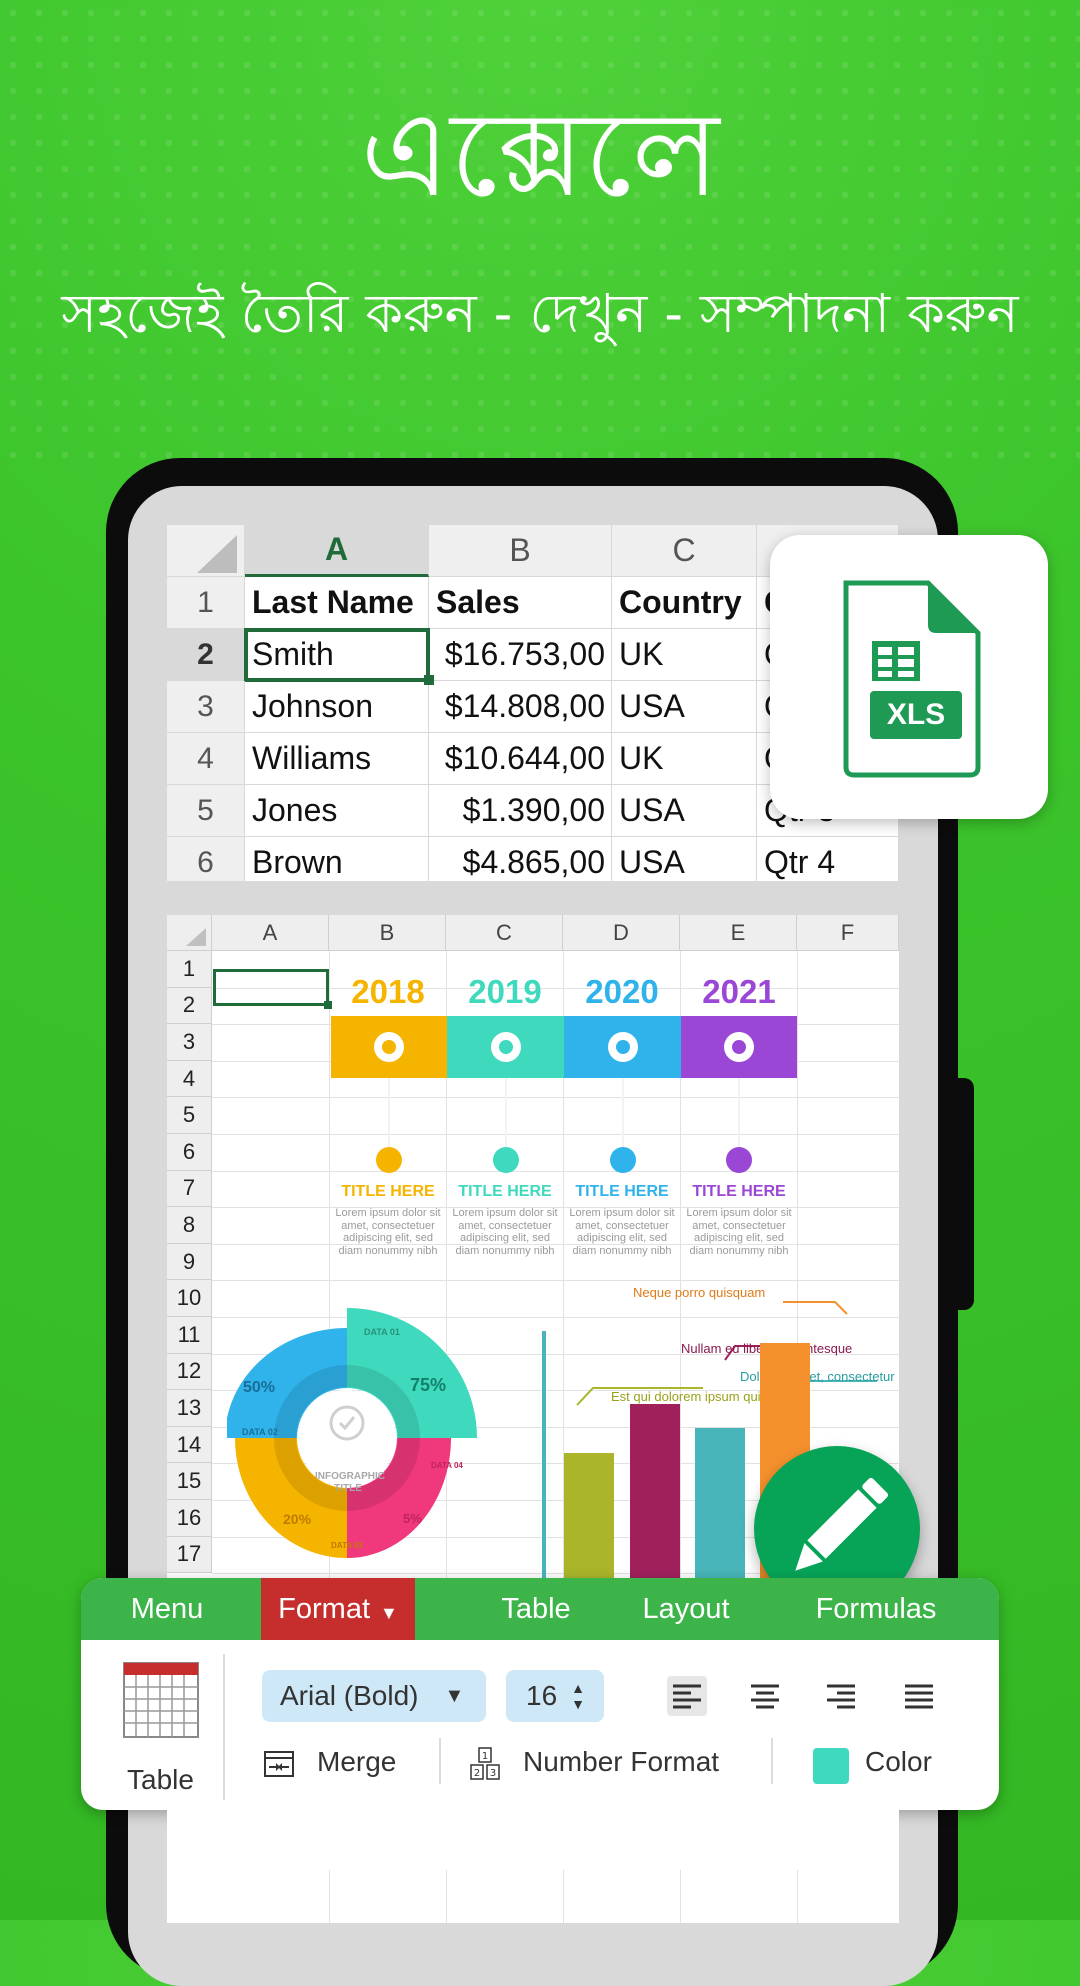  Describe the element at coordinates (260, 1432) in the screenshot. I see `donut-label: DATA 02` at that location.